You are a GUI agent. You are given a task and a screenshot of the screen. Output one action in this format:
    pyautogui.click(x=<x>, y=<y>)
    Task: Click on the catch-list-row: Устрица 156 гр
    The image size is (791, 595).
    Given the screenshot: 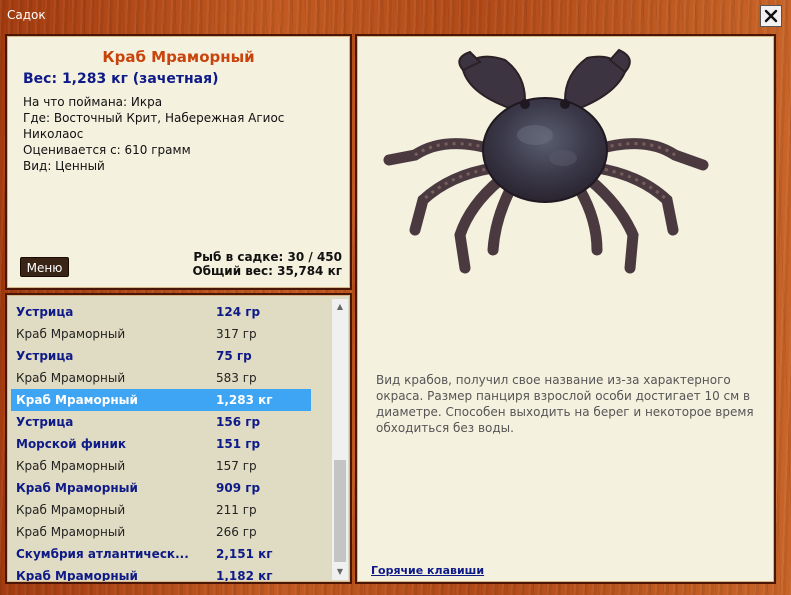 What is the action you would take?
    pyautogui.click(x=161, y=422)
    